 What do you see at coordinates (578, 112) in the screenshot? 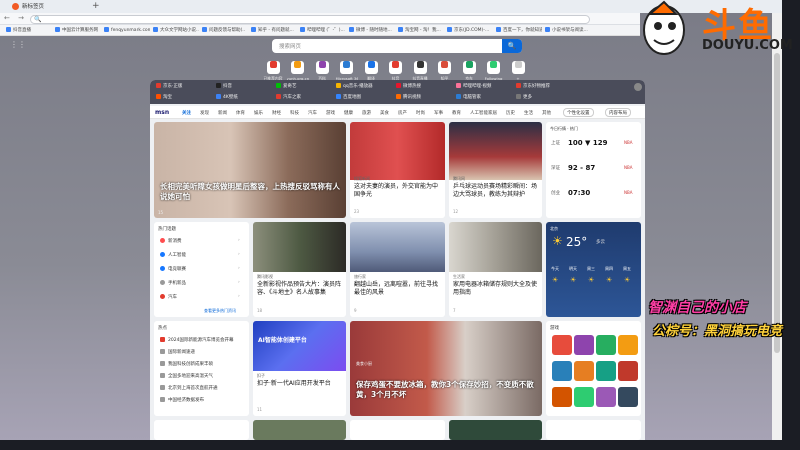
I see `personalize-button: 个性化设置` at bounding box center [578, 112].